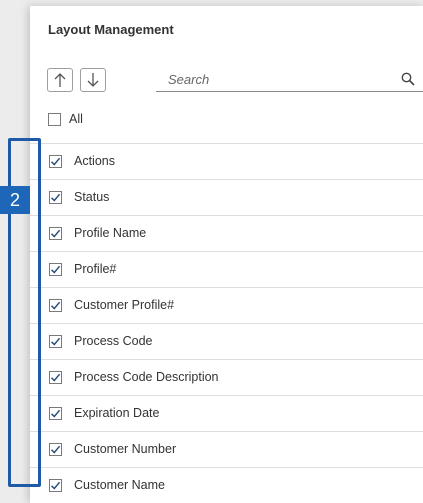  Describe the element at coordinates (226, 197) in the screenshot. I see `column-row: Status` at that location.